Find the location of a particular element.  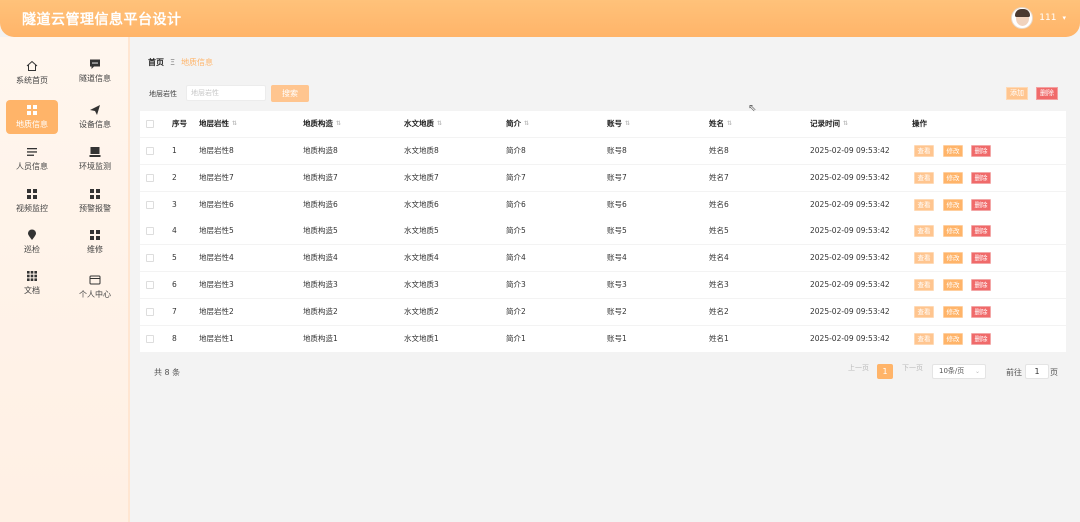

table-cell: 水文地质3 is located at coordinates (421, 284).